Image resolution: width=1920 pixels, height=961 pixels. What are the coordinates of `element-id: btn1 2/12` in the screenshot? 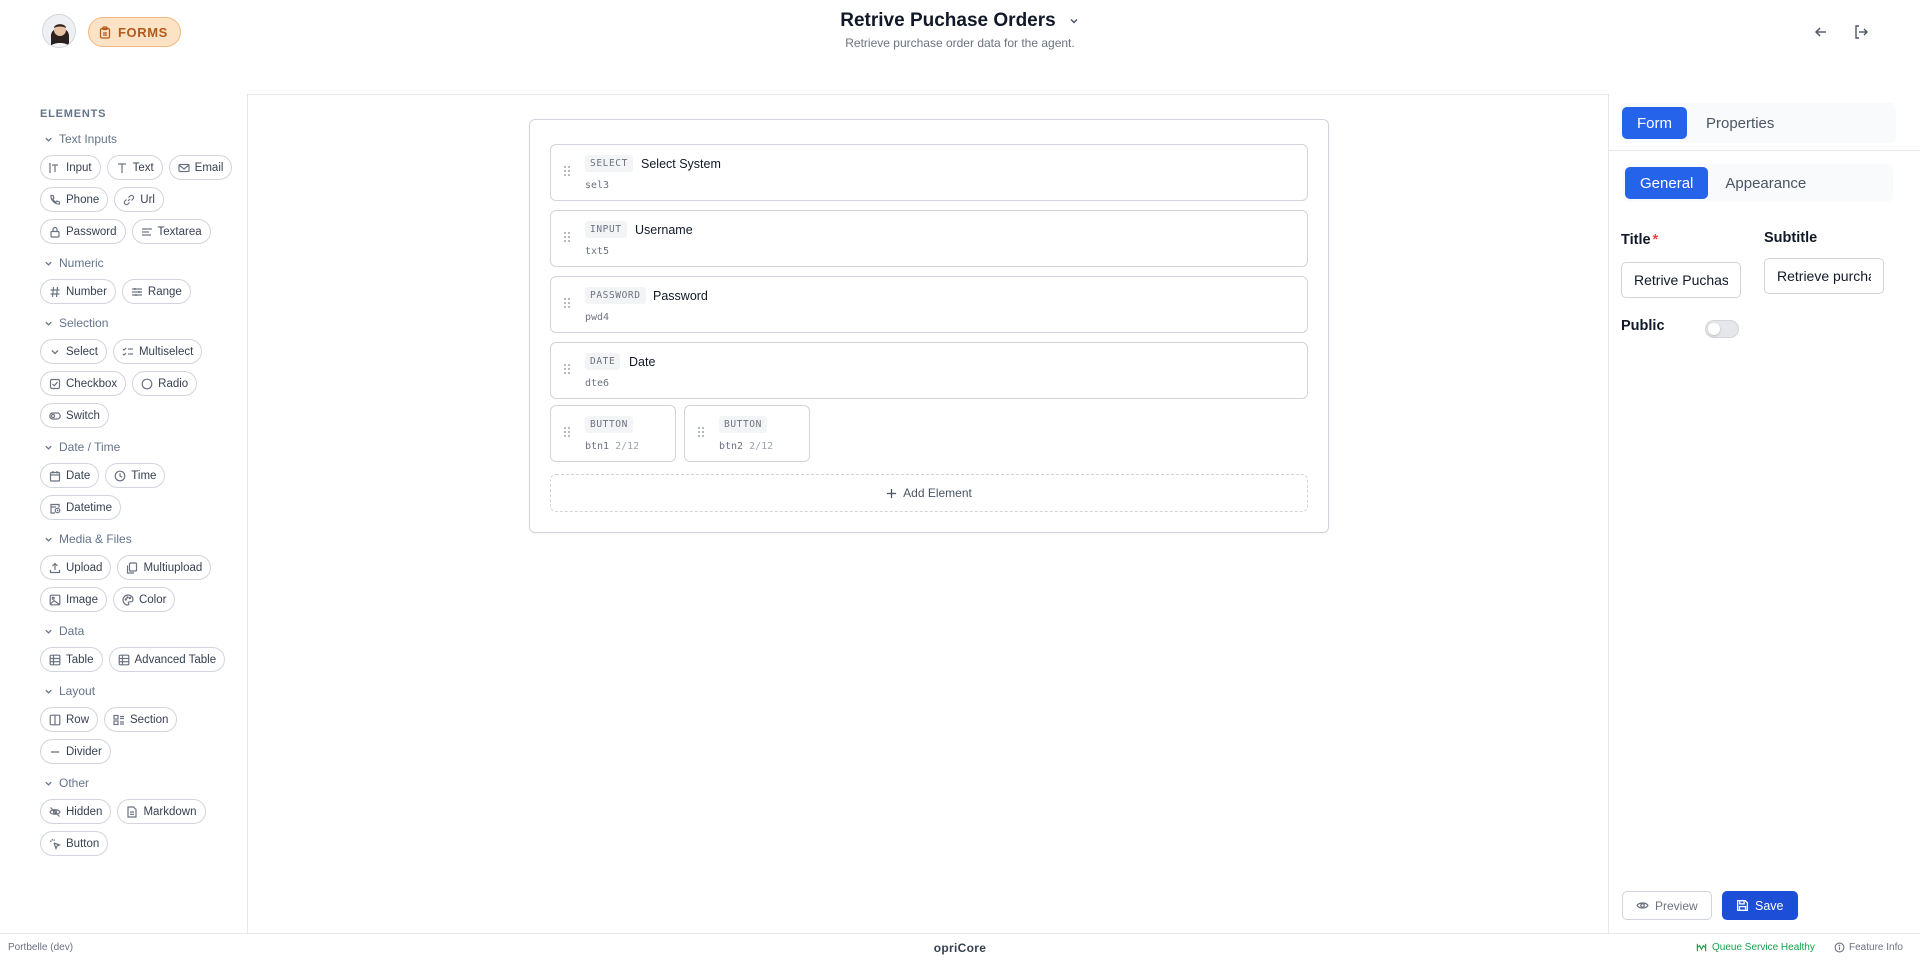 It's located at (612, 446).